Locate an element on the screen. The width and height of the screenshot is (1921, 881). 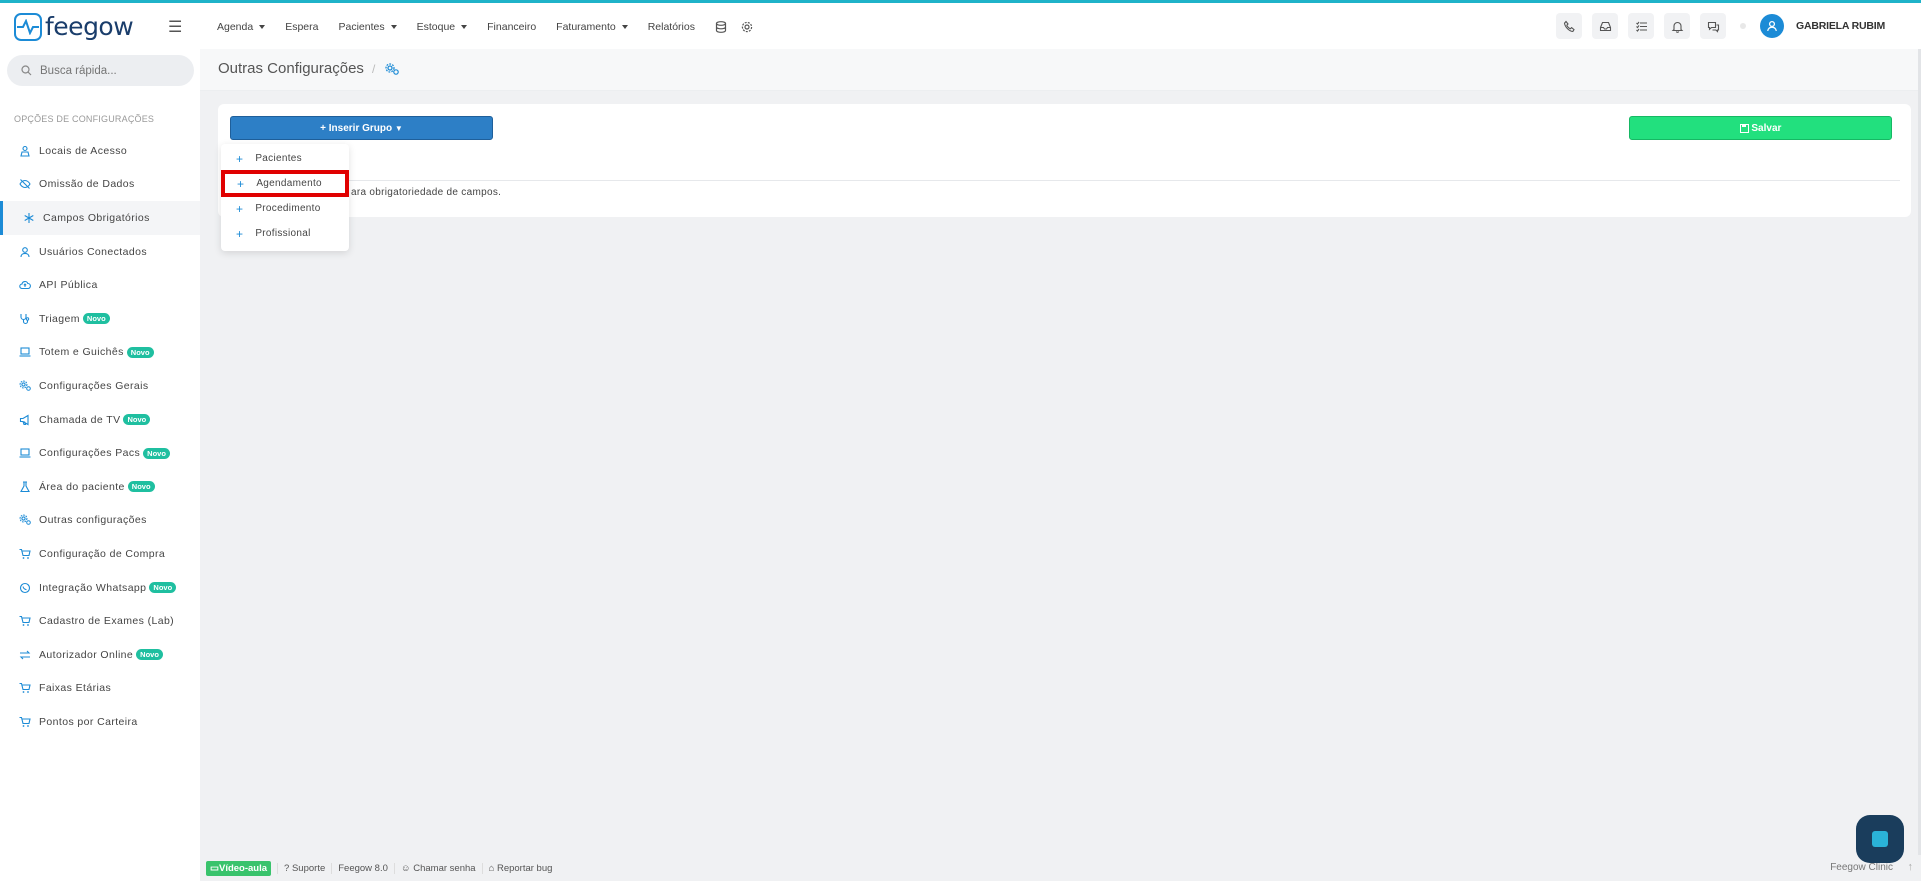
insert-group-button: + Inserir Grupo ▼ is located at coordinates (361, 128).